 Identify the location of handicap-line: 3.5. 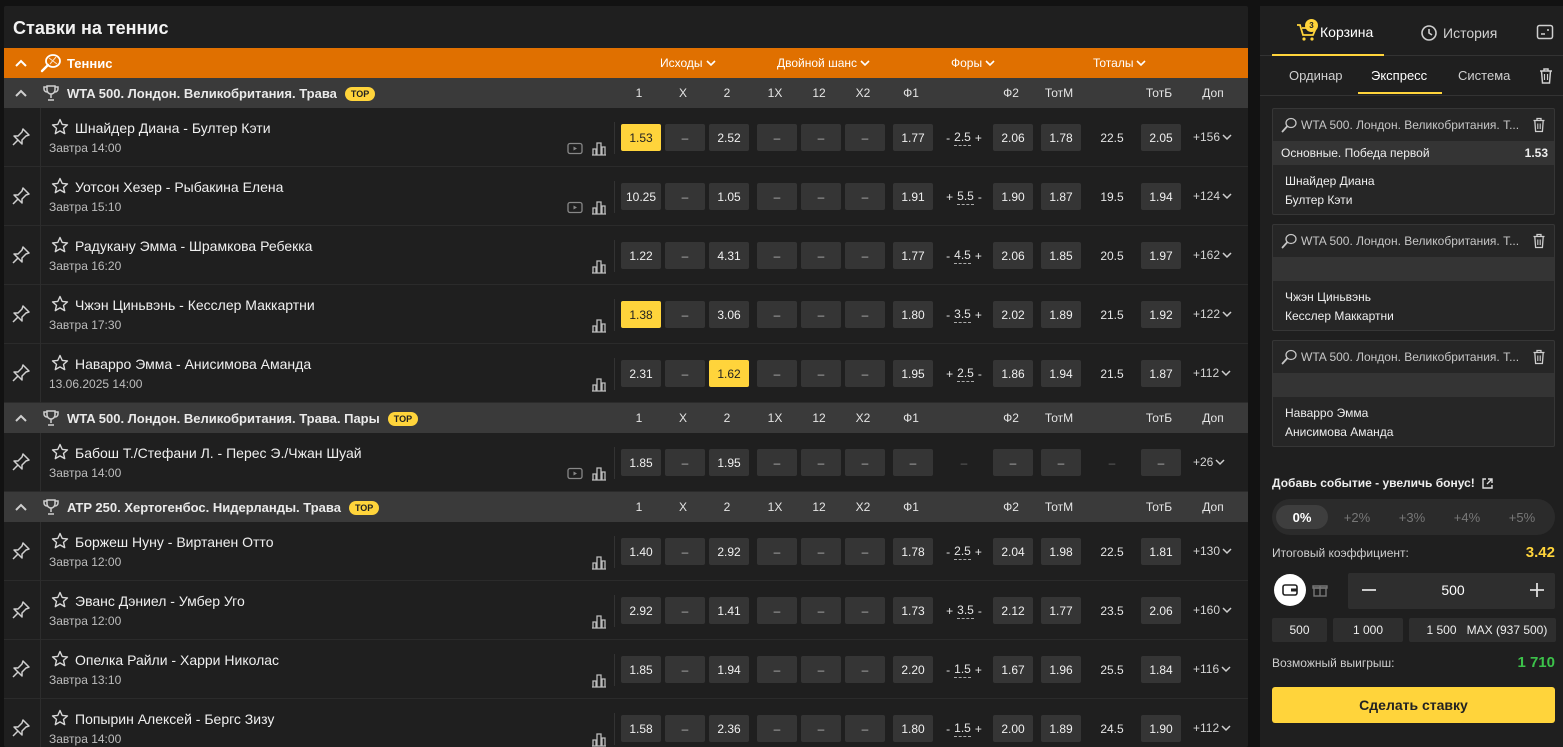
(965, 611).